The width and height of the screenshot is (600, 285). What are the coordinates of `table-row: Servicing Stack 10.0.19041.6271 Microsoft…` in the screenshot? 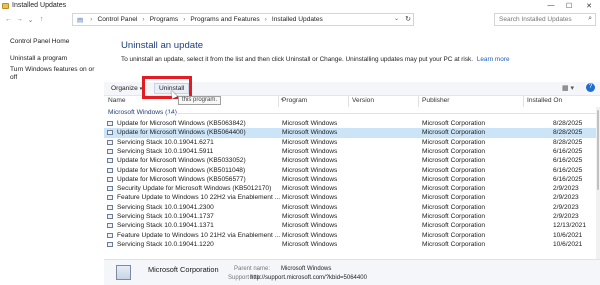 It's located at (350, 142).